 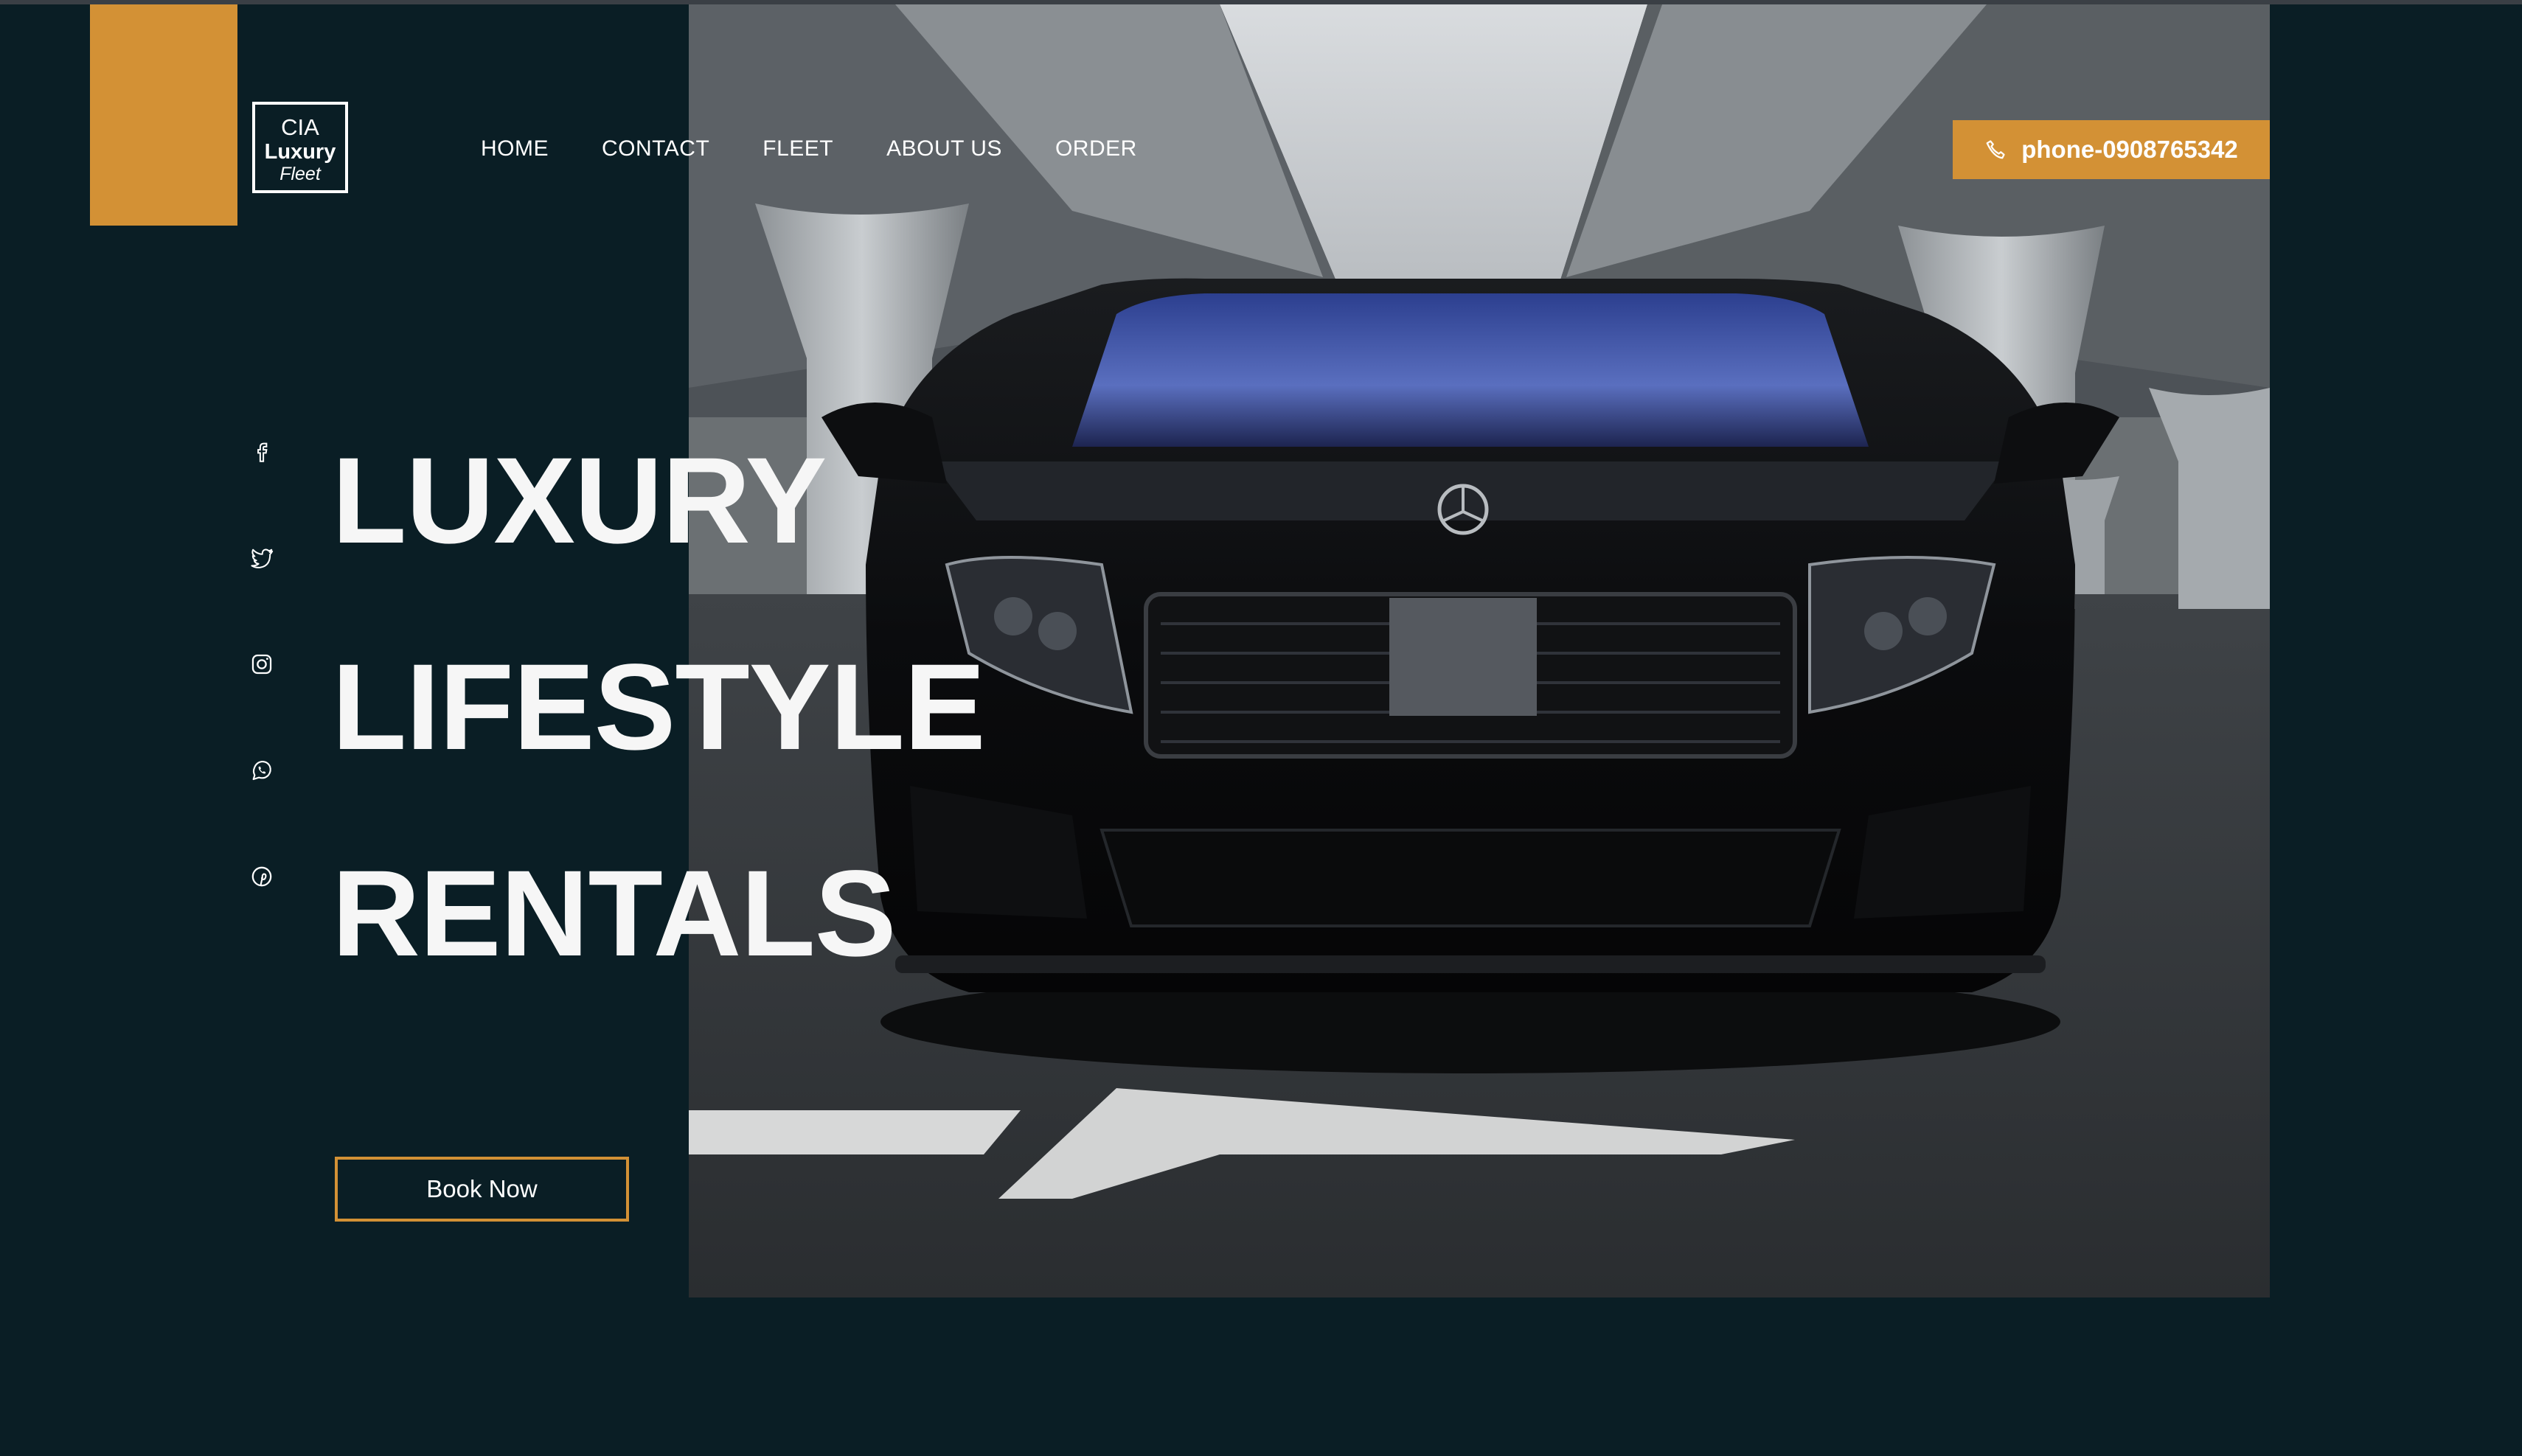 I want to click on logo-line-3: Fleet, so click(x=300, y=174).